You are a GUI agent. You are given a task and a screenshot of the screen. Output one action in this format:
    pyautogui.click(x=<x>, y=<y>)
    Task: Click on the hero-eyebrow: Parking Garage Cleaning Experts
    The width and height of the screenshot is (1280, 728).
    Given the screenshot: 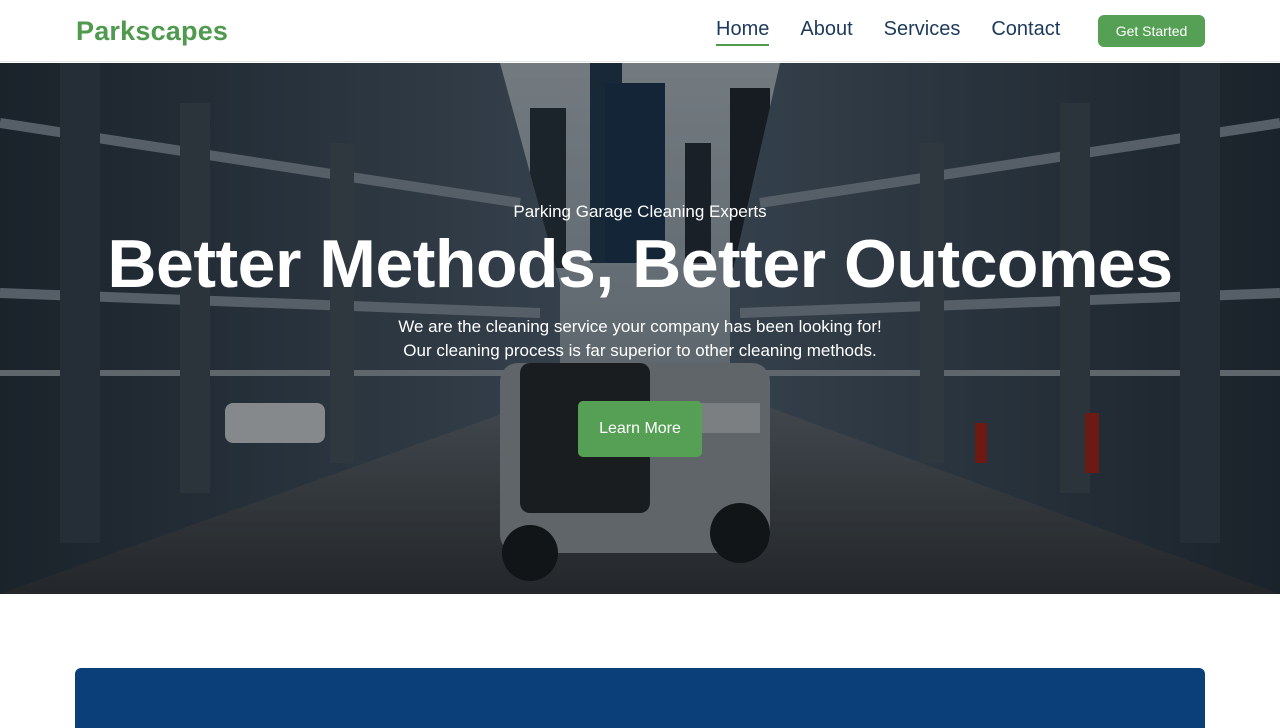 What is the action you would take?
    pyautogui.click(x=640, y=211)
    